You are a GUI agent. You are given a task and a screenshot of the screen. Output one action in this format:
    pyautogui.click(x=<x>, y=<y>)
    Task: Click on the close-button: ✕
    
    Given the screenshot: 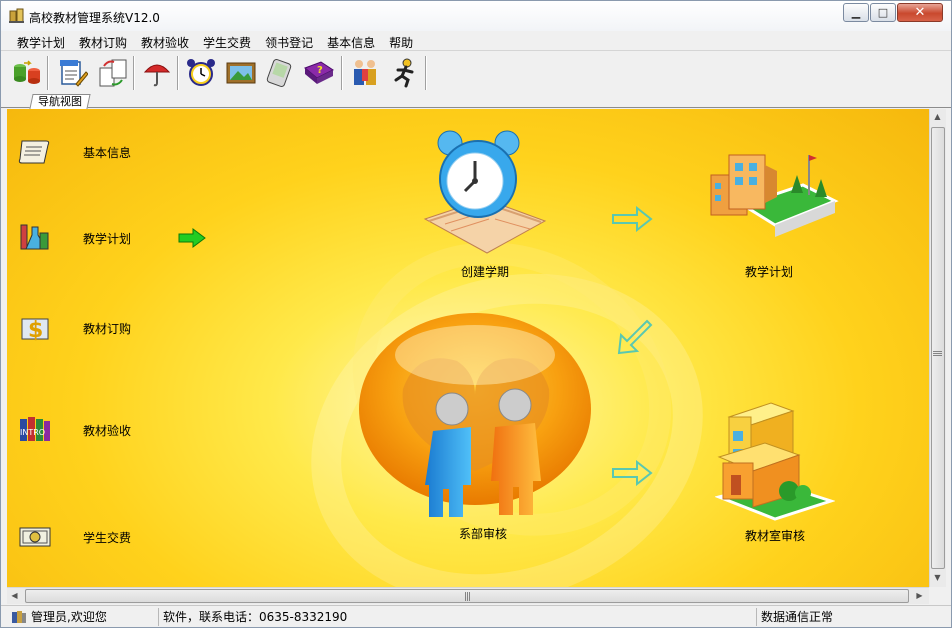 What is the action you would take?
    pyautogui.click(x=920, y=12)
    